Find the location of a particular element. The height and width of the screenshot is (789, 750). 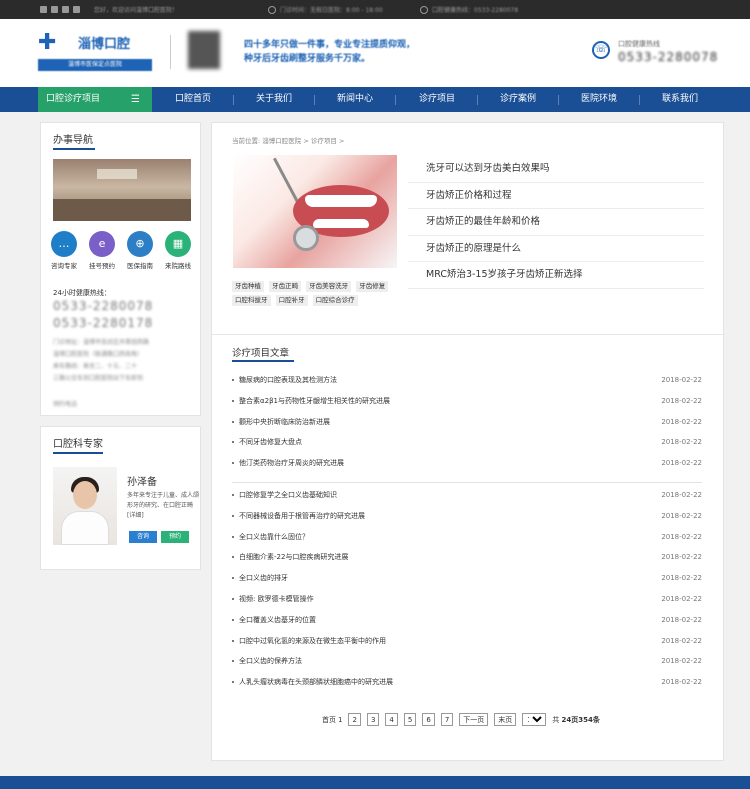

article-title: 颧形中央折断临床防治新进展 is located at coordinates (284, 422).